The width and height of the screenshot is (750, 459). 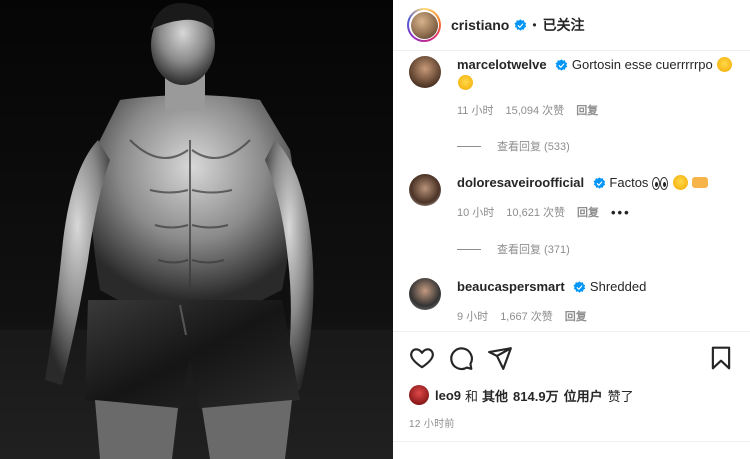 I want to click on comment-icon, so click(x=461, y=358).